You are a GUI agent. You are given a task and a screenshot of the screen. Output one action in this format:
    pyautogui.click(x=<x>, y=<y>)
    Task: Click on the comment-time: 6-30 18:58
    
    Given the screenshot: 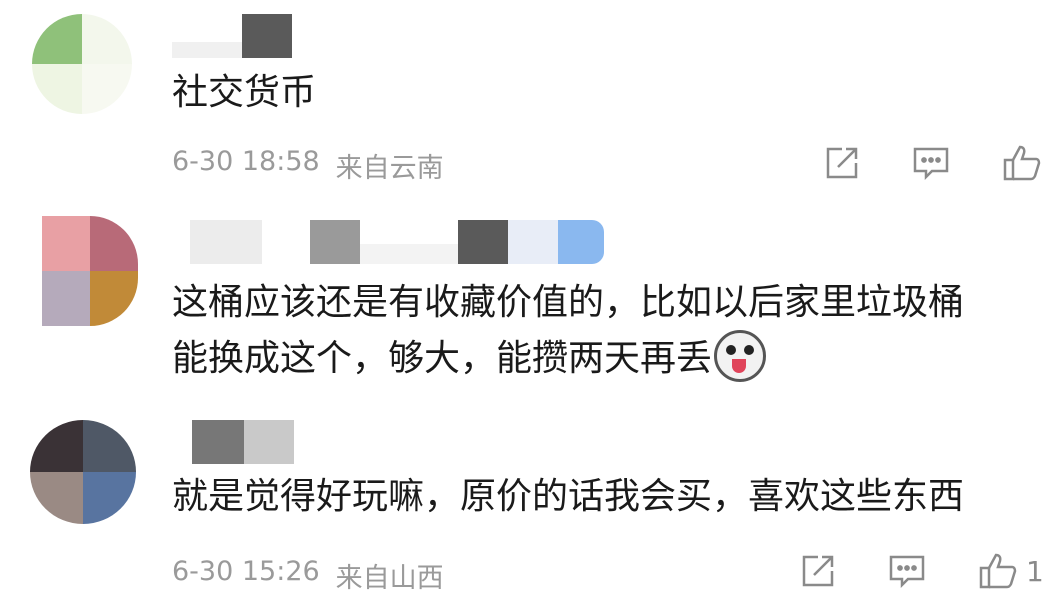 What is the action you would take?
    pyautogui.click(x=246, y=161)
    